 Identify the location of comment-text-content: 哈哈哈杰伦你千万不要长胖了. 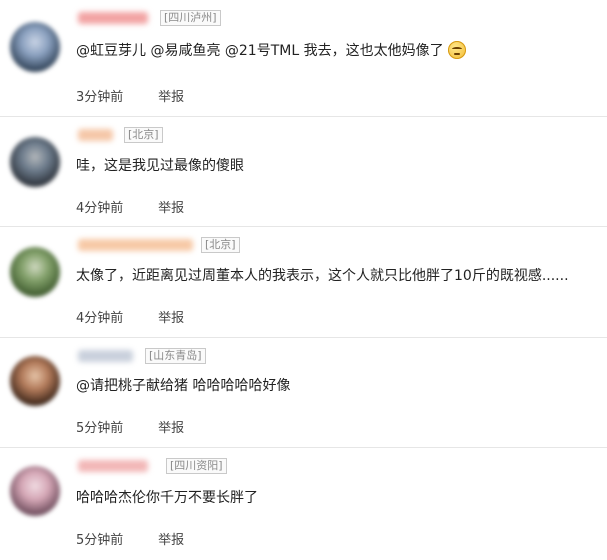
(167, 498).